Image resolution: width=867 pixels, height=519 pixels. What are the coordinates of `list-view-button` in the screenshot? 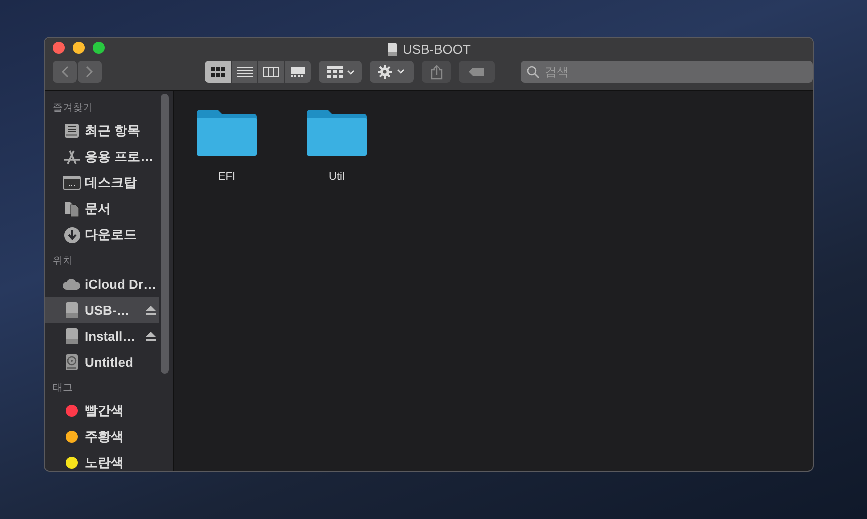 It's located at (245, 72).